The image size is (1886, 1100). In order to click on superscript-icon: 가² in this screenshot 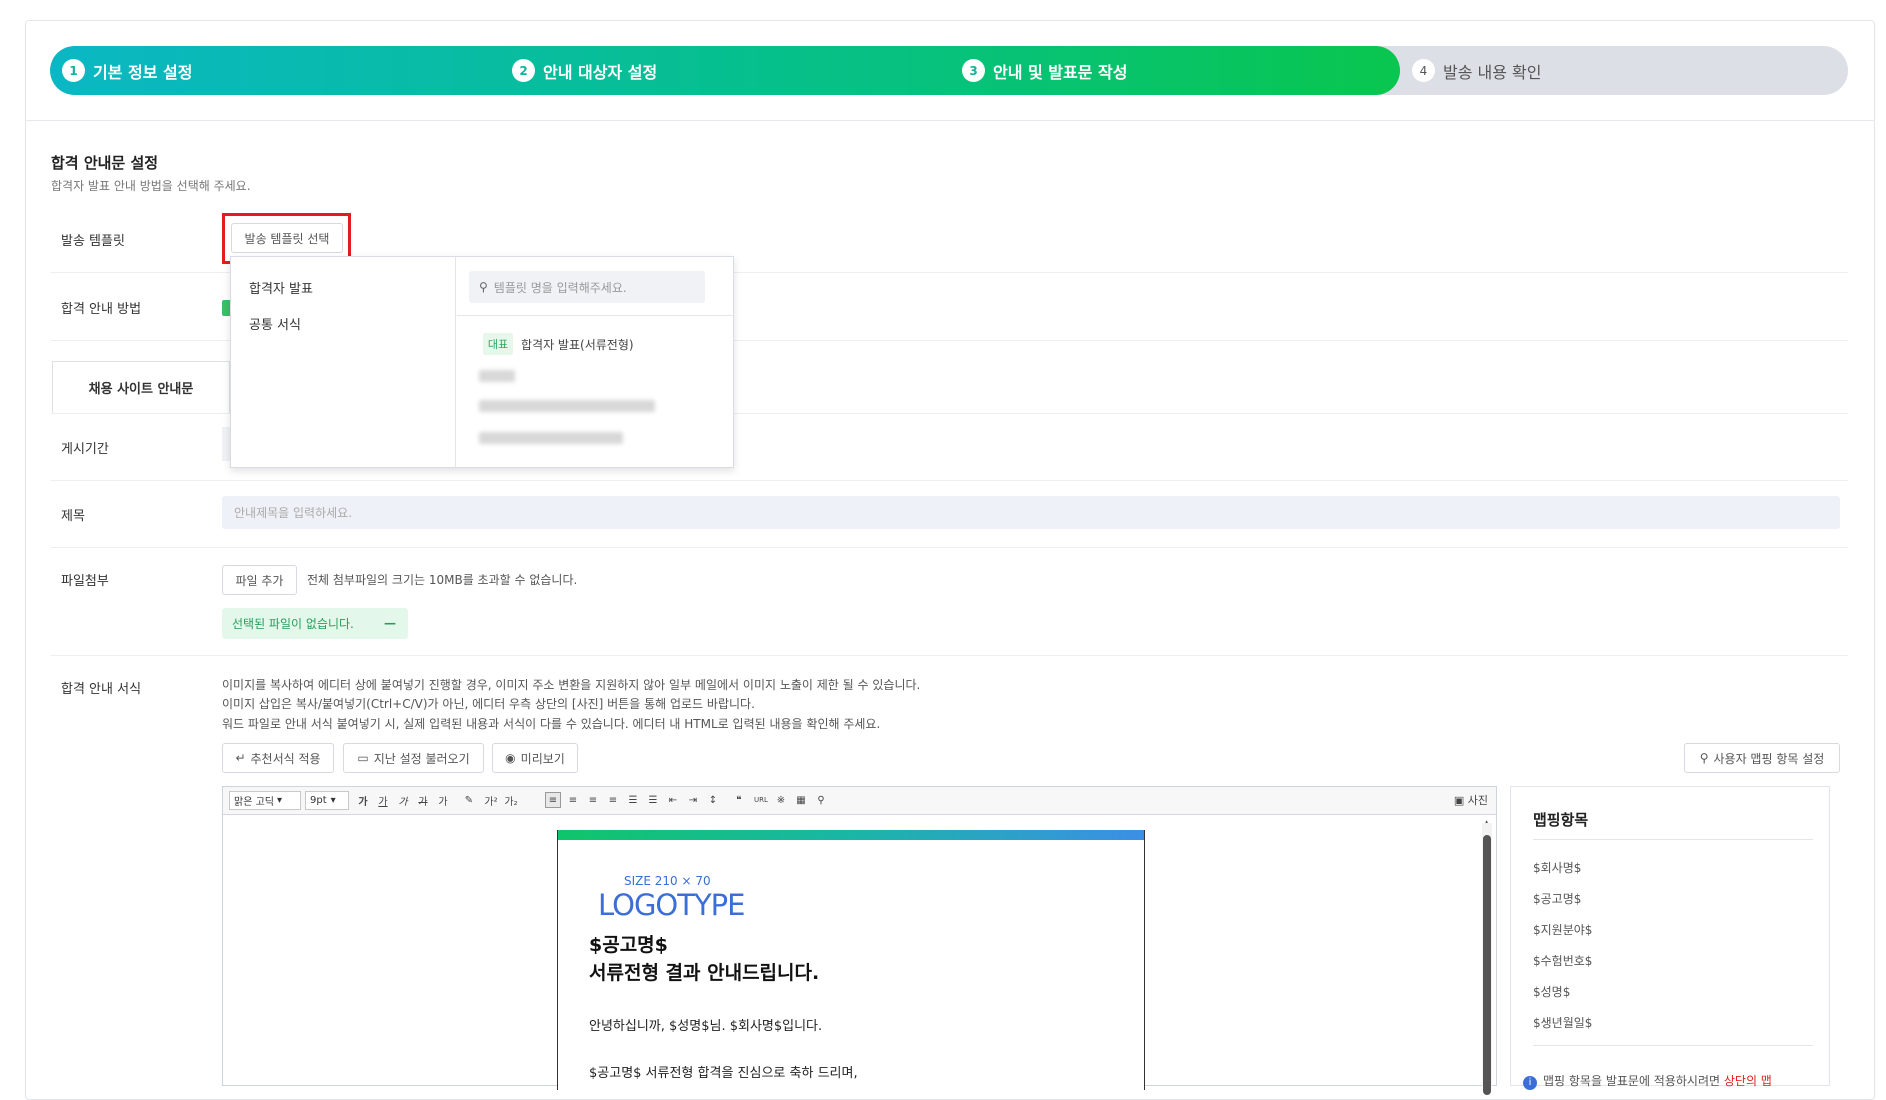, I will do `click(491, 800)`.